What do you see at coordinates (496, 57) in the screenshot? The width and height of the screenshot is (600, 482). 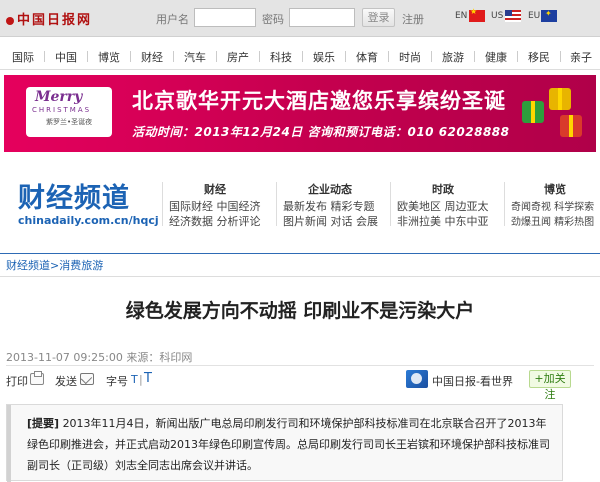 I see `nav-item-jiankang: 健康` at bounding box center [496, 57].